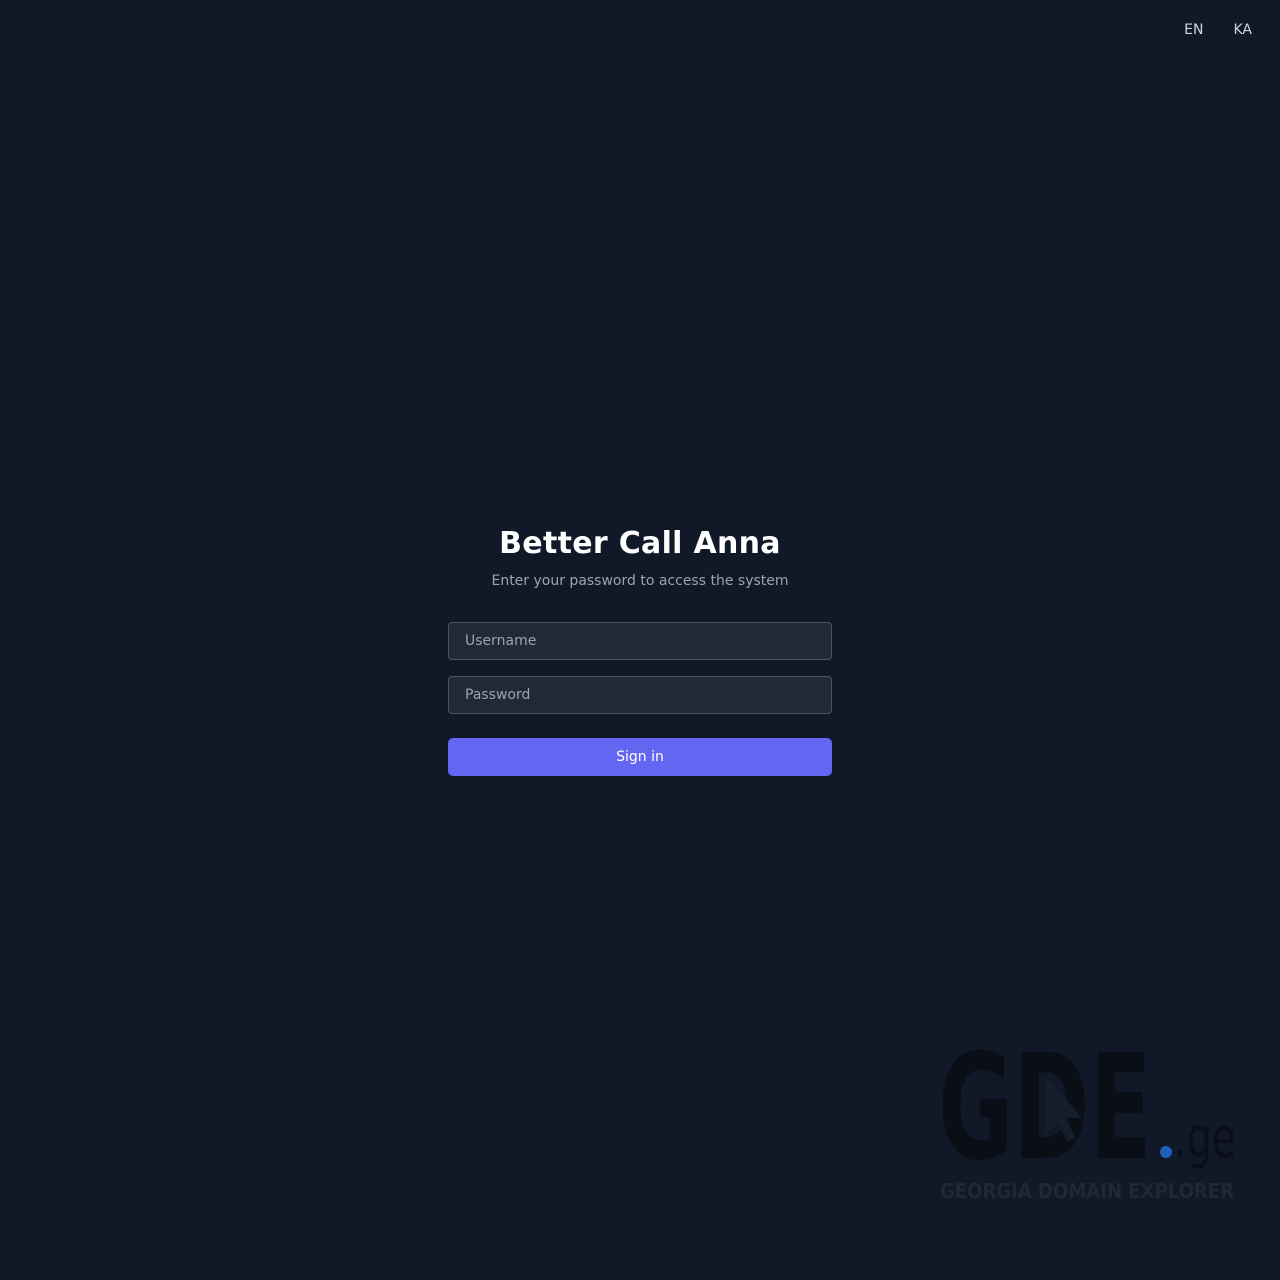 The width and height of the screenshot is (1280, 1280). I want to click on username-input, so click(640, 641).